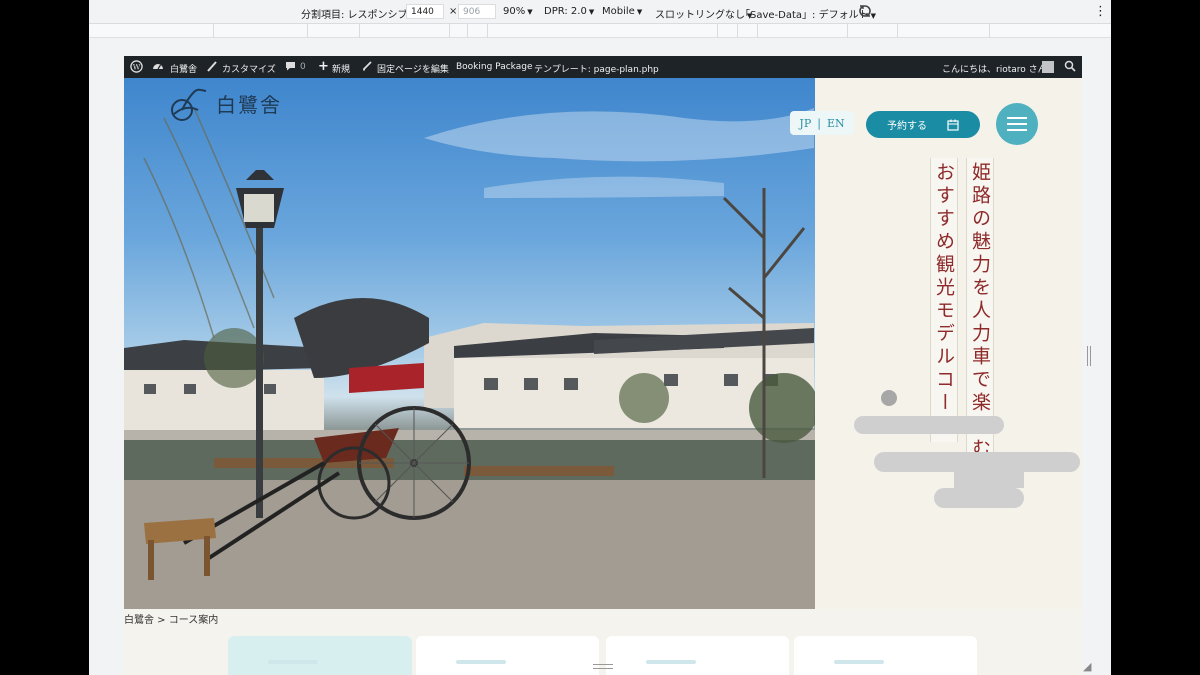 Image resolution: width=1200 pixels, height=675 pixels. I want to click on wordpress-icon: W, so click(136, 68).